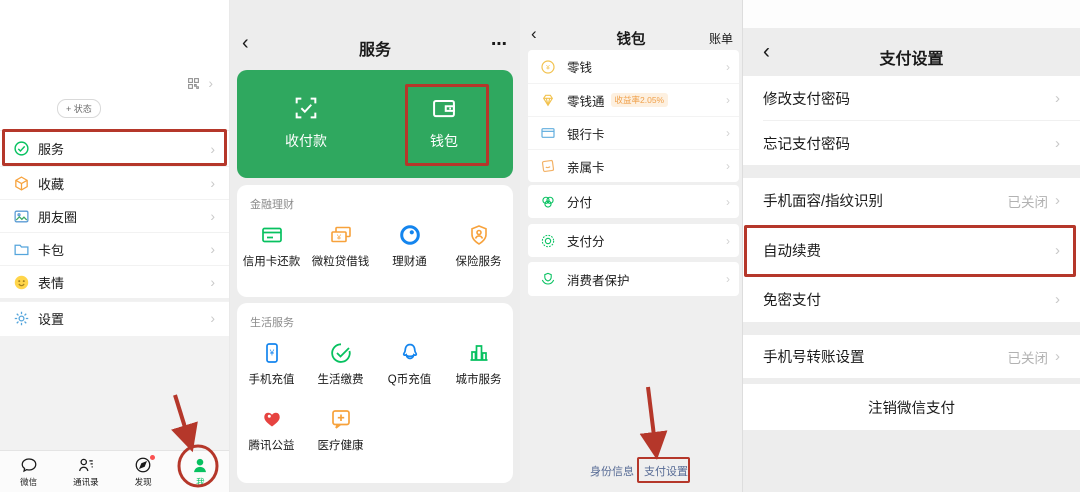 This screenshot has height=492, width=1080. Describe the element at coordinates (21, 249) in the screenshot. I see `card-wallet-icon` at that location.